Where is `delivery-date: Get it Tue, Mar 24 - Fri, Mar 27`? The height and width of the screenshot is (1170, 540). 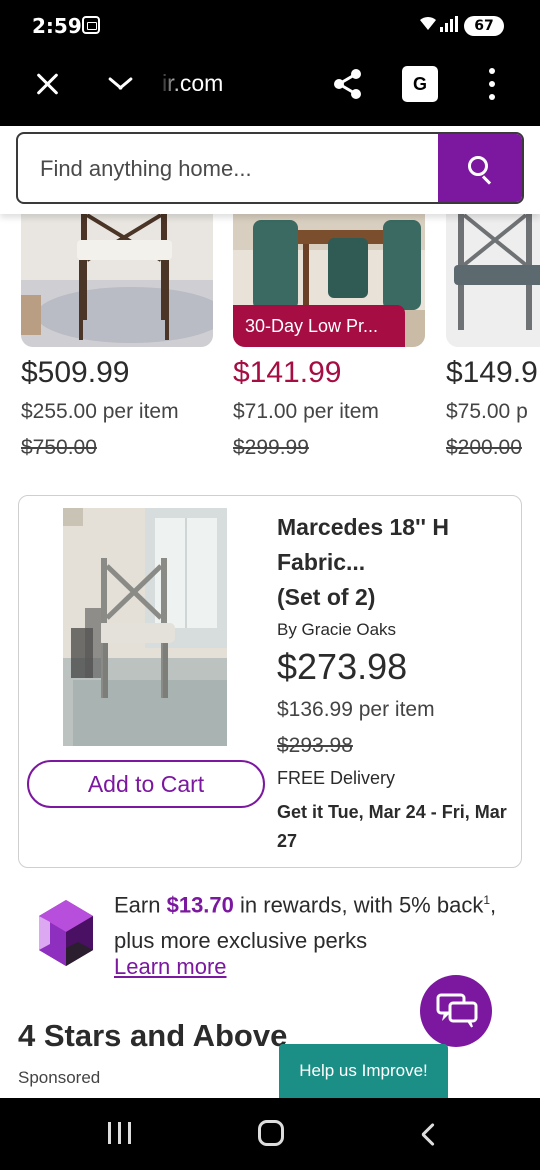
delivery-date: Get it Tue, Mar 24 - Fri, Mar 27 is located at coordinates (392, 826).